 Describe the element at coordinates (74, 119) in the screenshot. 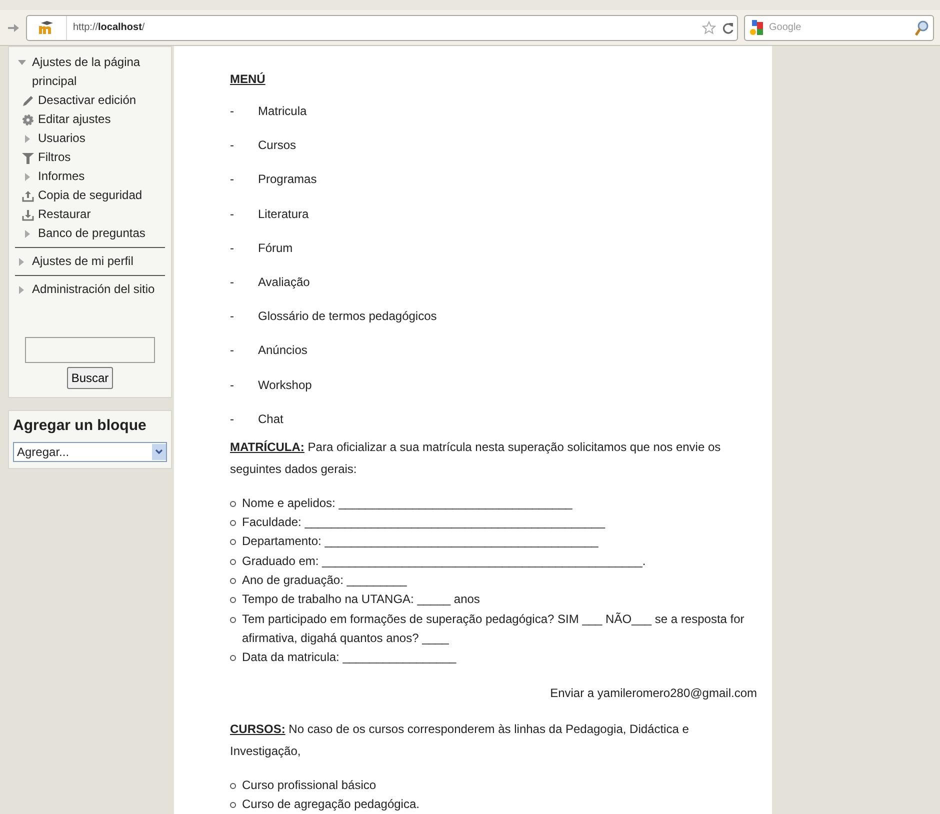

I see `settings-link: Editar ajustes` at that location.